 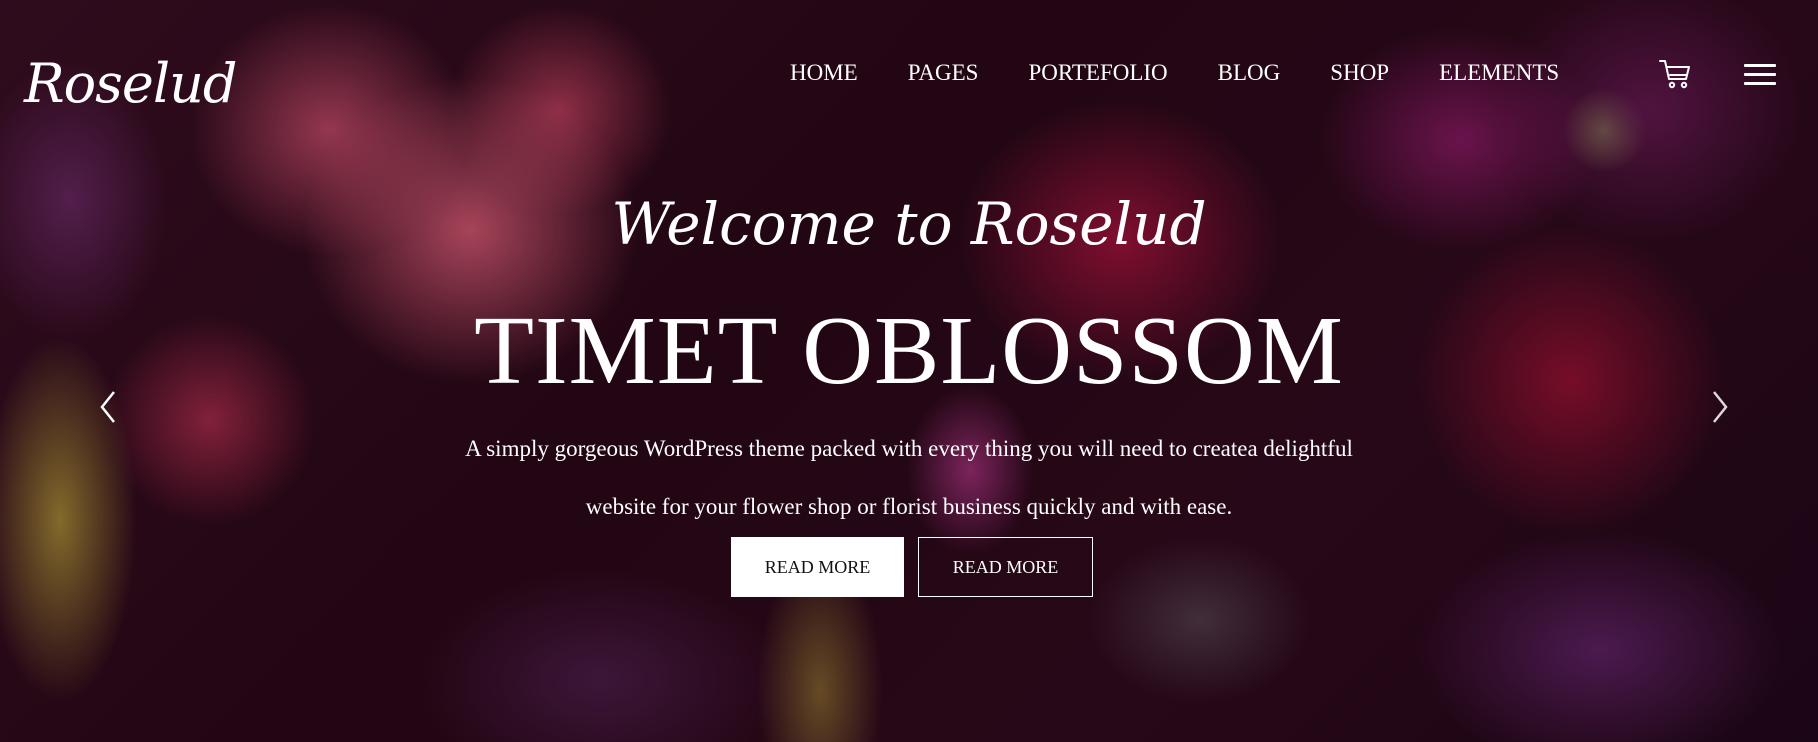 I want to click on nav-shop: SHOP, so click(x=1359, y=73).